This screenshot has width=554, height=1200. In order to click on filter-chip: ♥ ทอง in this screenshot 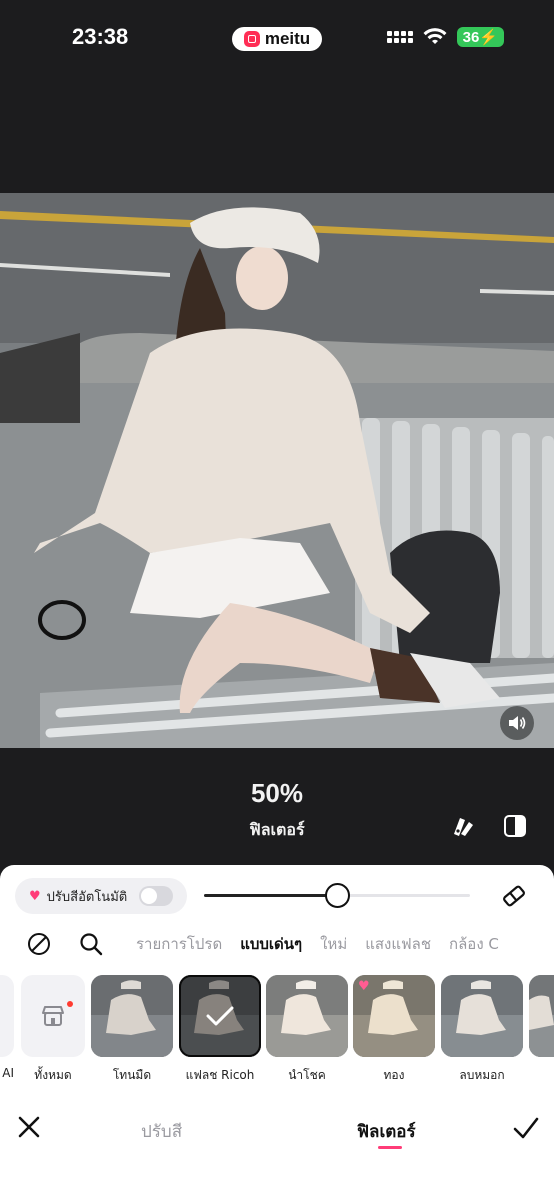, I will do `click(394, 1030)`.